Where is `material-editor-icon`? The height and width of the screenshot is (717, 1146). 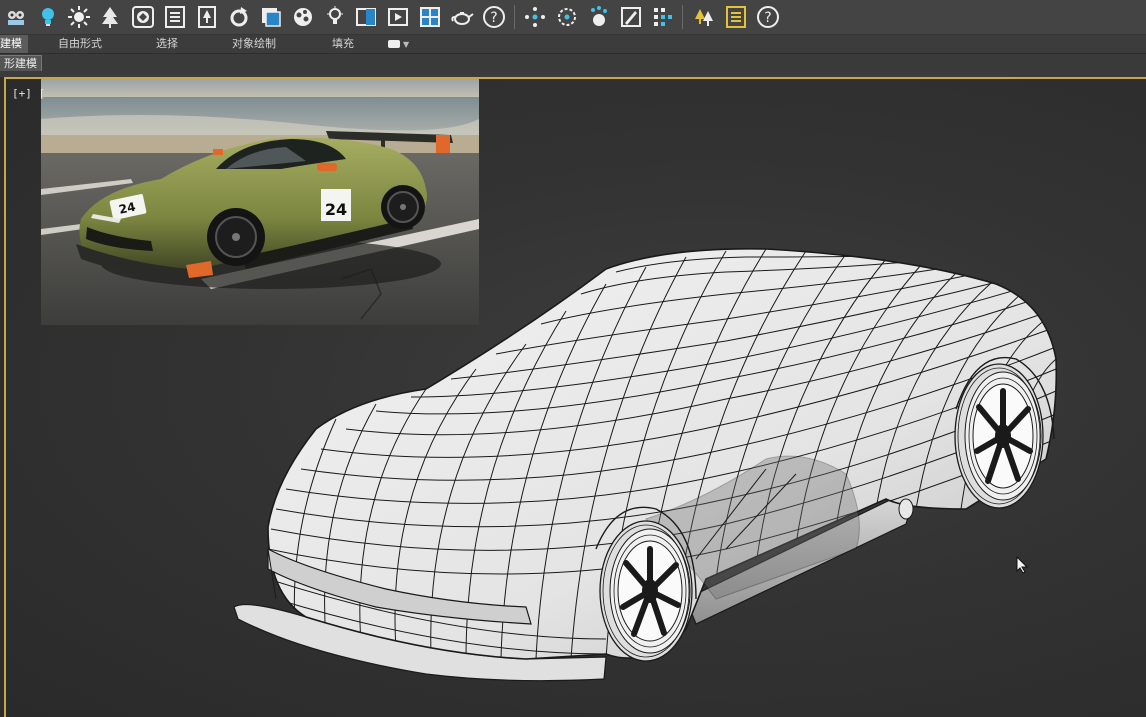
material-editor-icon is located at coordinates (143, 17).